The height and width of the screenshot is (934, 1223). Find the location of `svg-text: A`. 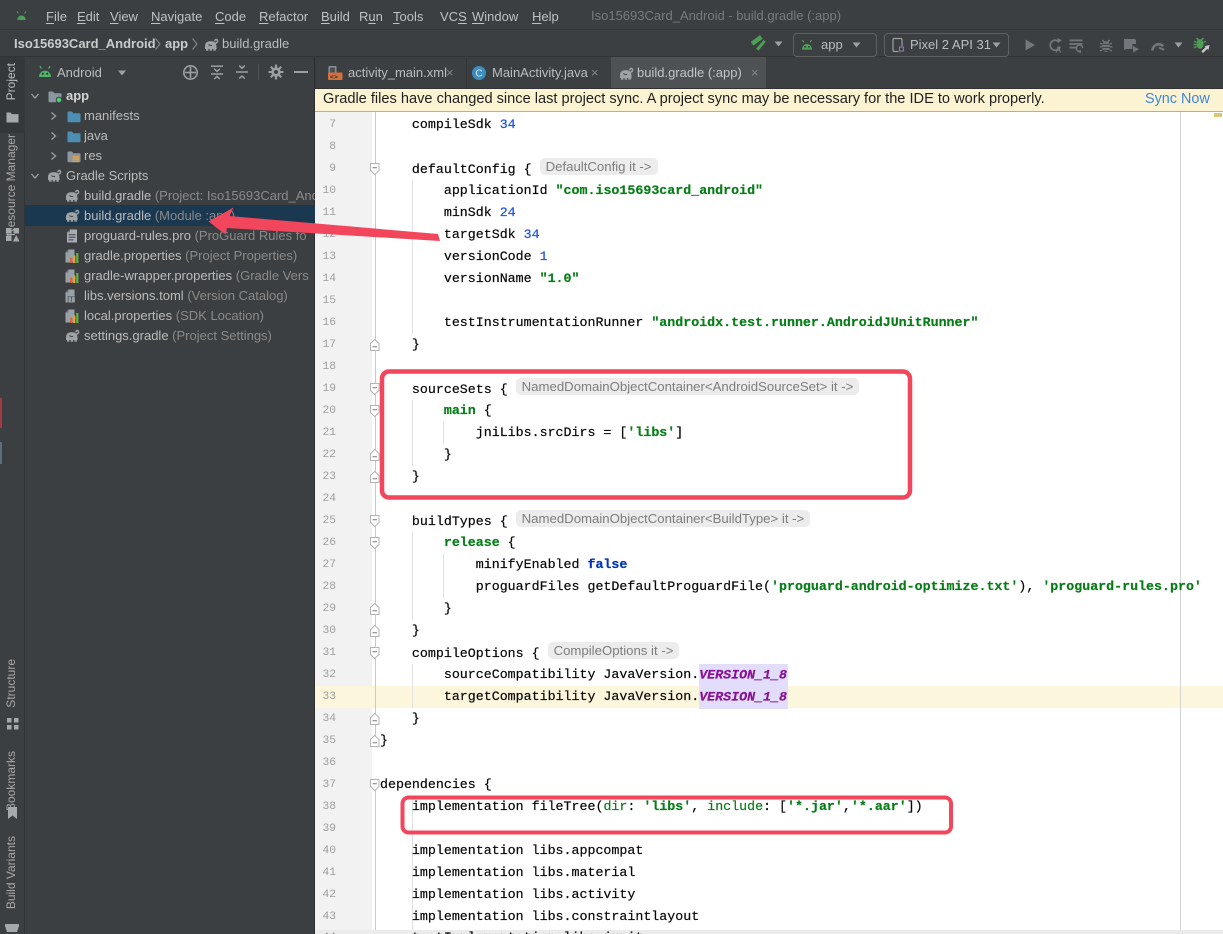

svg-text: A is located at coordinates (1058, 49).